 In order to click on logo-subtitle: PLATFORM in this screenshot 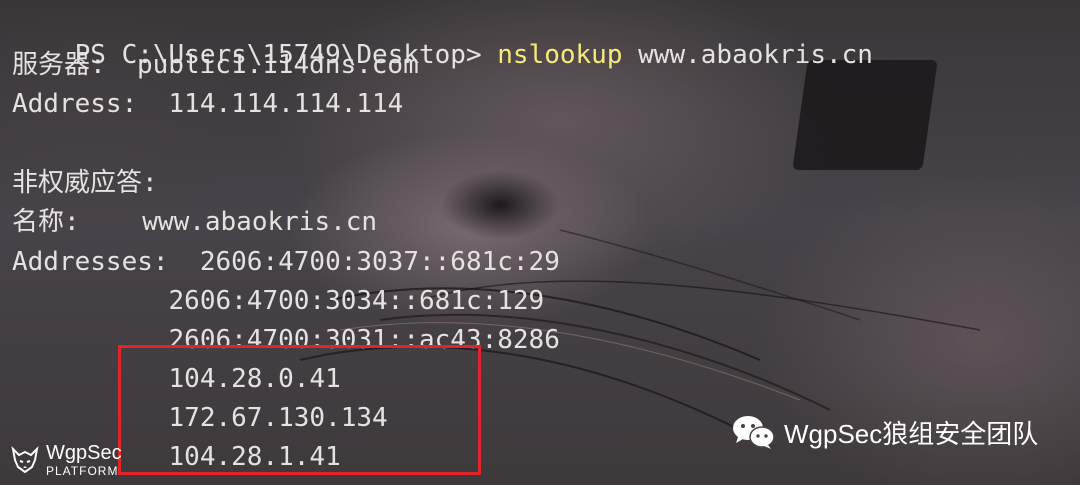, I will do `click(82, 471)`.